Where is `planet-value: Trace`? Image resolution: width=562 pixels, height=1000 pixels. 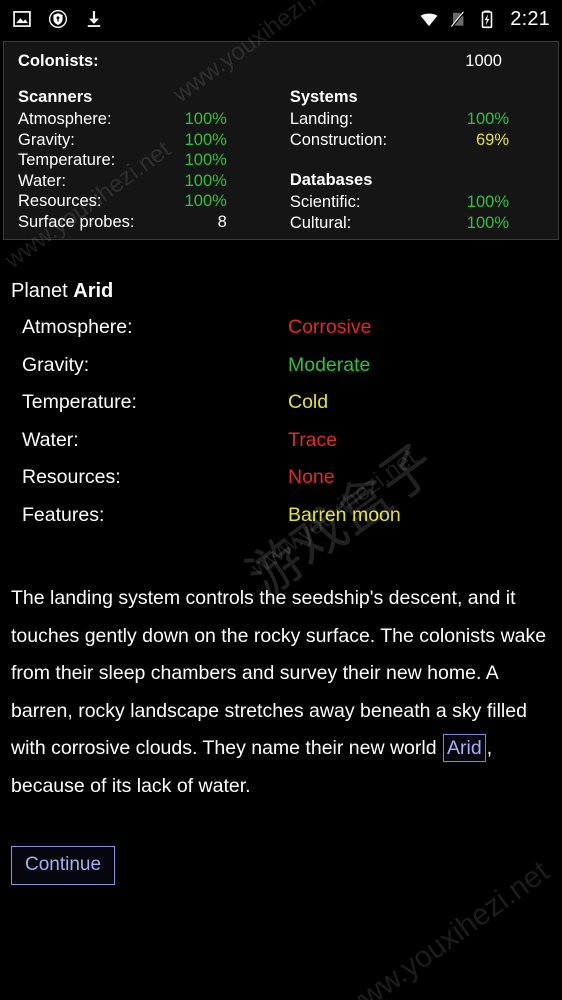 planet-value: Trace is located at coordinates (313, 439).